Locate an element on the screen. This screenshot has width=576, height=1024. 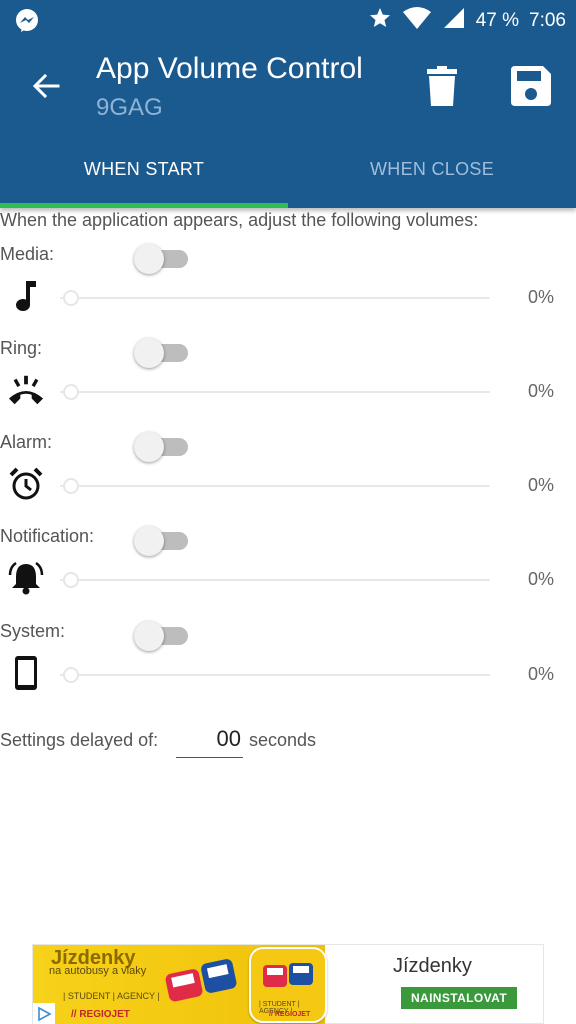
trash-icon is located at coordinates (442, 86).